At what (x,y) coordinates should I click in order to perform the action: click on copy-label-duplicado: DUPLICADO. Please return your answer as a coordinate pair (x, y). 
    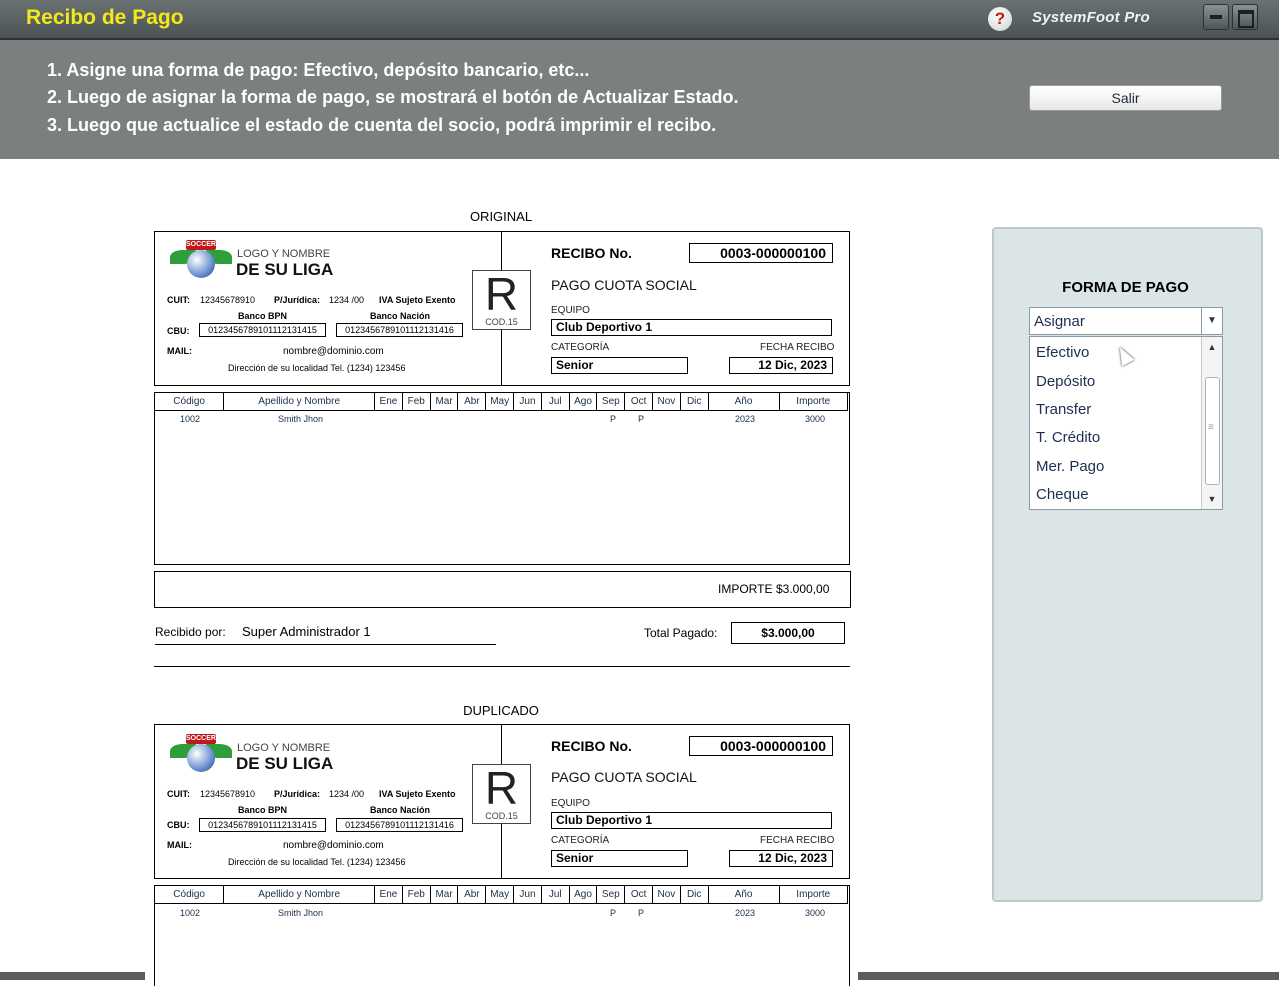
    Looking at the image, I should click on (501, 710).